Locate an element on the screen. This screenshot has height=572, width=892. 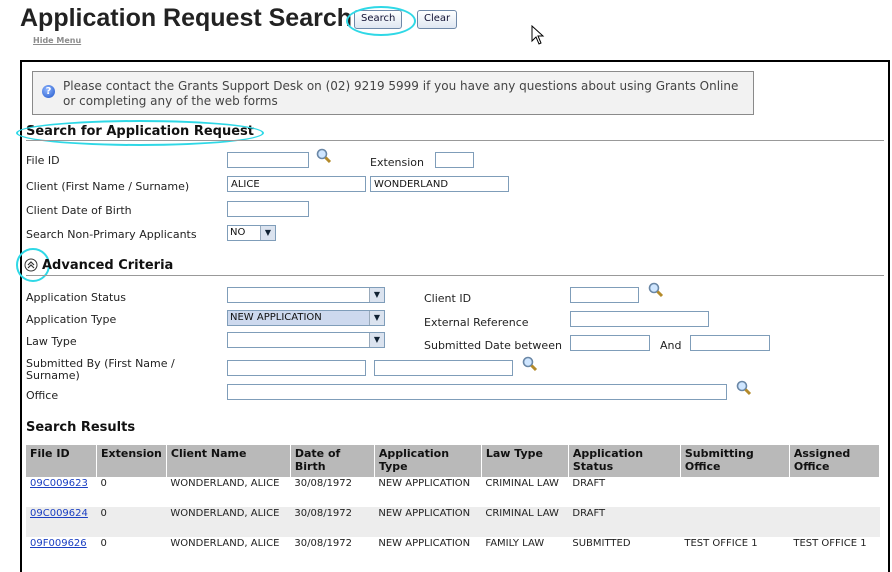
info-icon: ? is located at coordinates (48, 91).